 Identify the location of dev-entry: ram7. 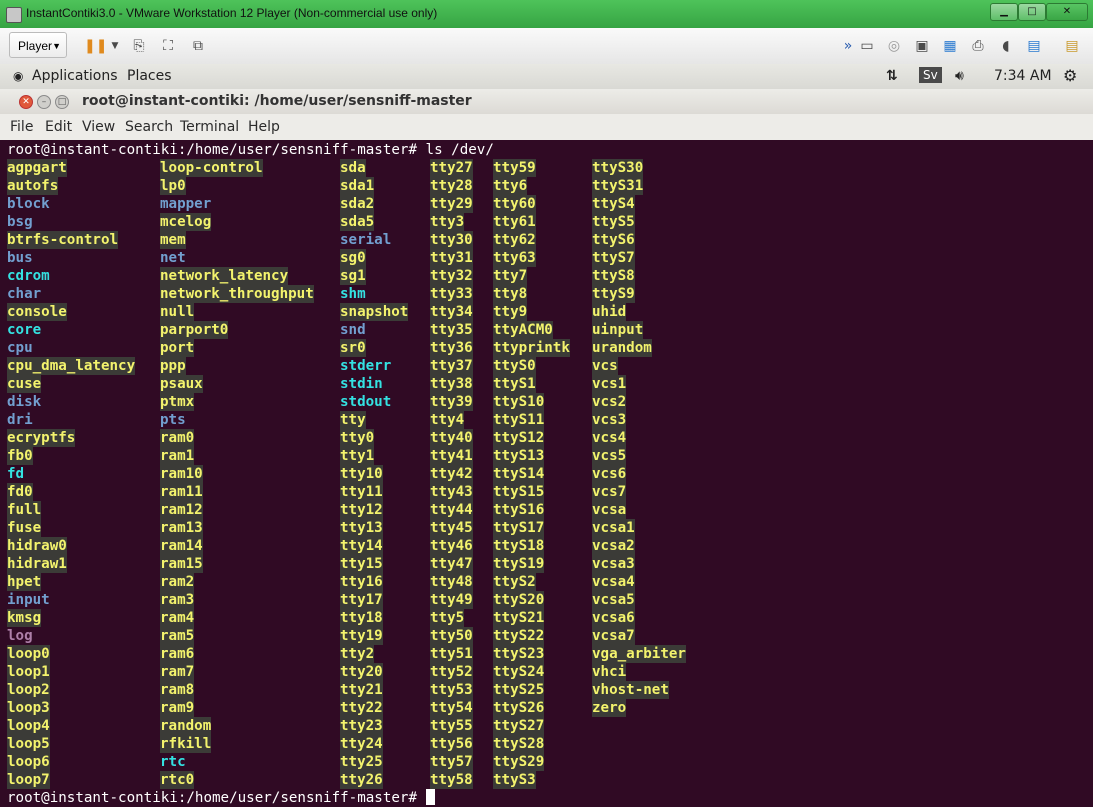
(177, 672).